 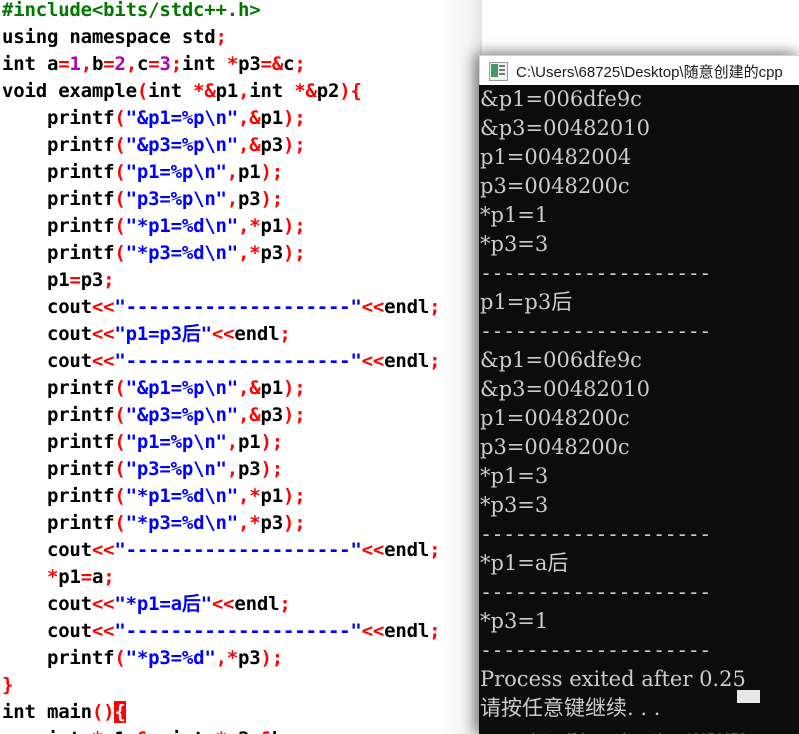 What do you see at coordinates (565, 128) in the screenshot?
I see `console-output-line: &p3=00482010` at bounding box center [565, 128].